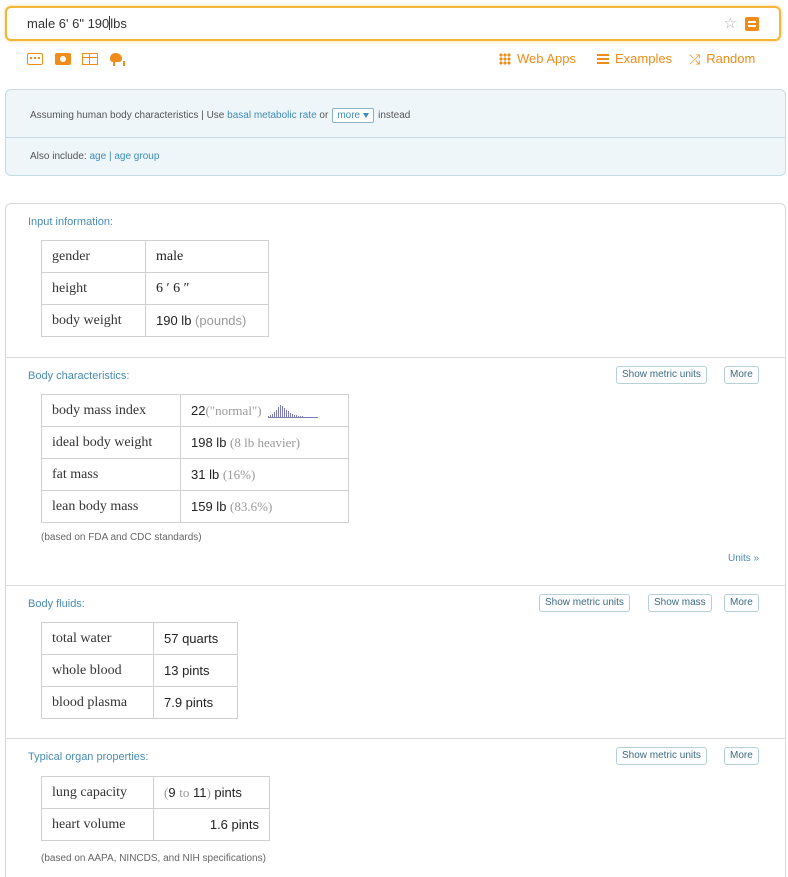  I want to click on pod-title: Input information:, so click(70, 222).